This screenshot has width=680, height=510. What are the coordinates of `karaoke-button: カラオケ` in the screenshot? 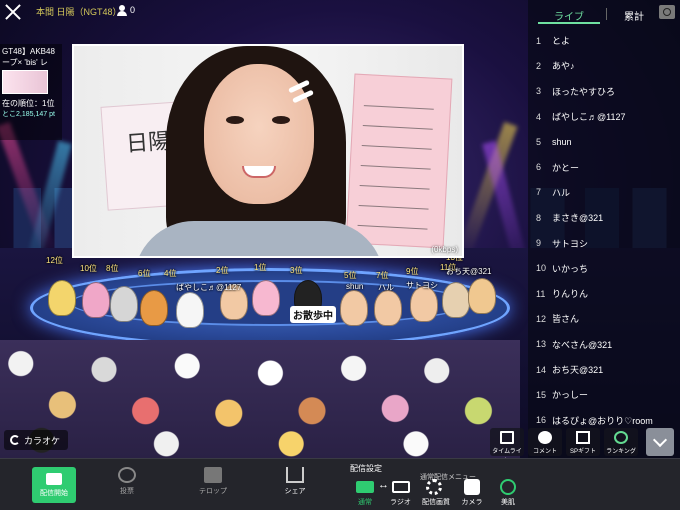 It's located at (36, 440).